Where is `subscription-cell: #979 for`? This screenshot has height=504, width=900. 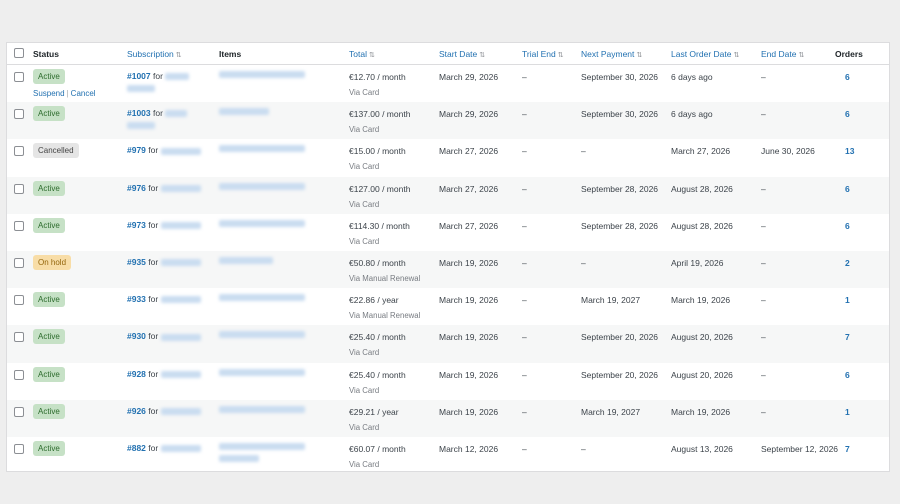 subscription-cell: #979 for is located at coordinates (164, 150).